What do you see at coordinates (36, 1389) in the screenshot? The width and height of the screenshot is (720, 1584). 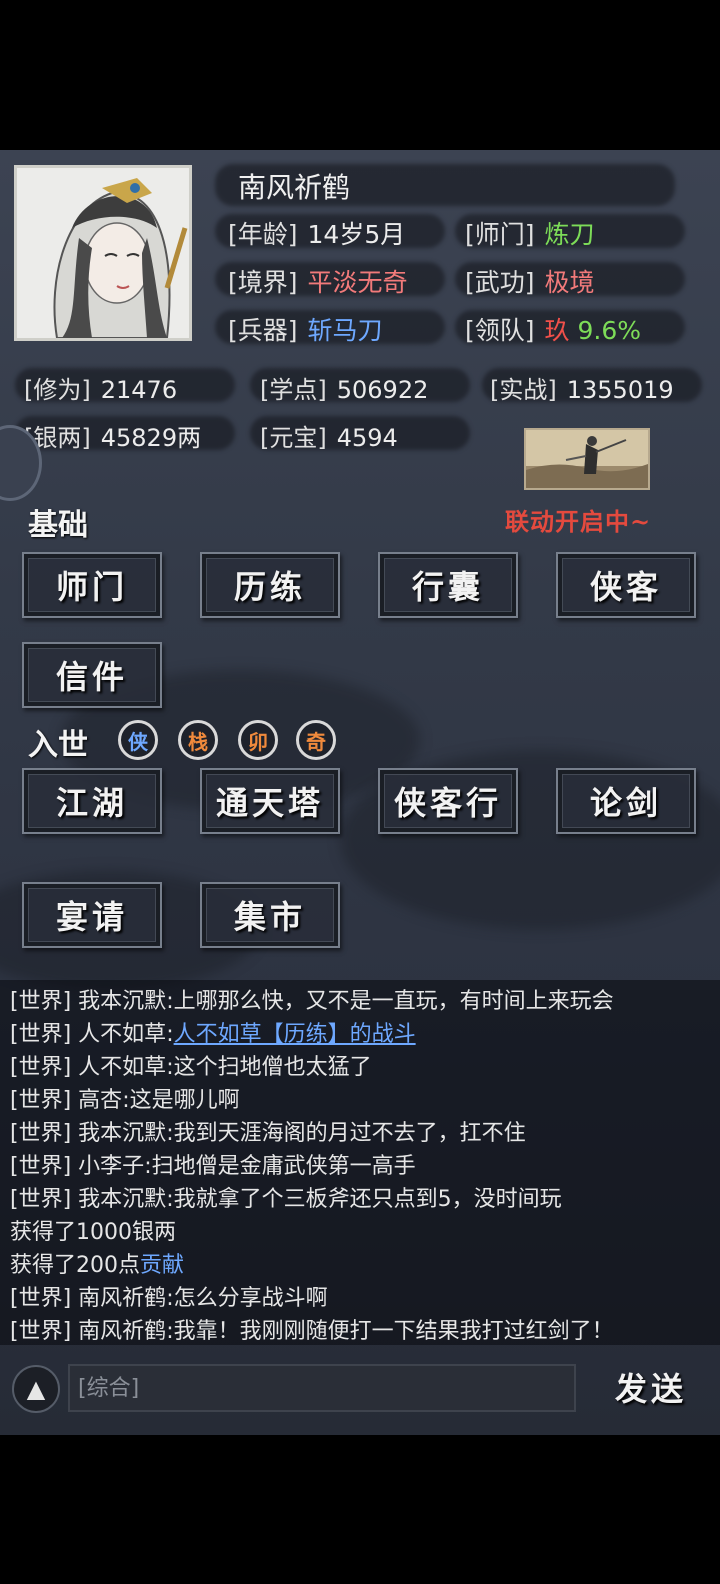 I see `expand-up-icon: ▲` at bounding box center [36, 1389].